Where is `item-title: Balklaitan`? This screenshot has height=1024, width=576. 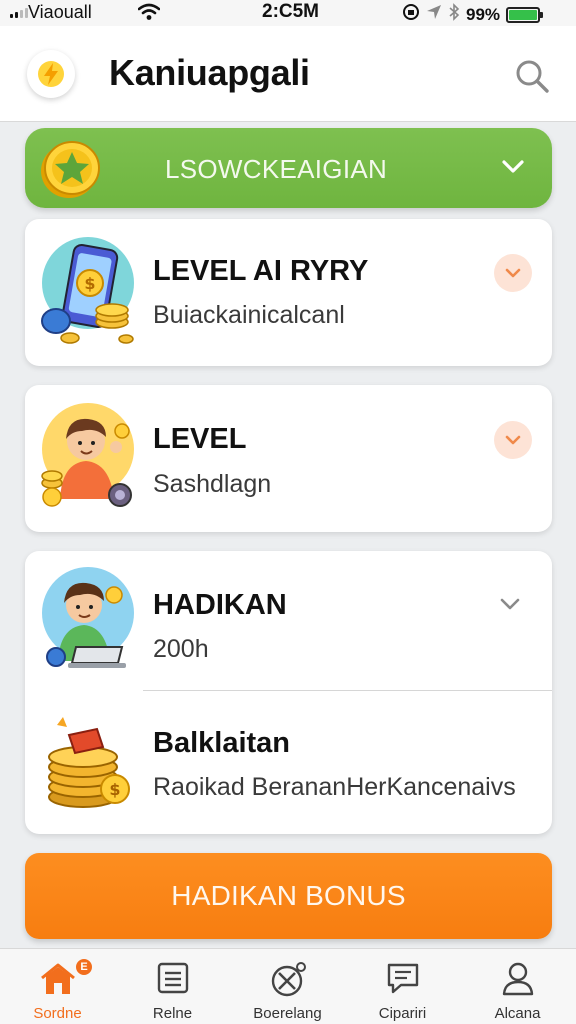
item-title: Balklaitan is located at coordinates (221, 743).